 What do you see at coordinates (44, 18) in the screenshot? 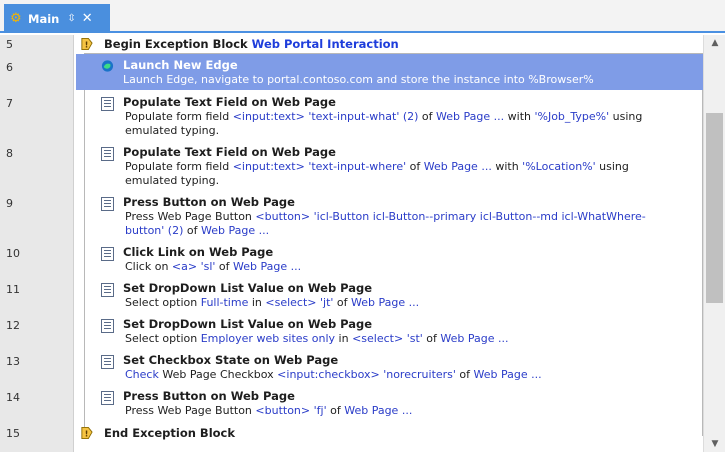
I see `tab-title: Main` at bounding box center [44, 18].